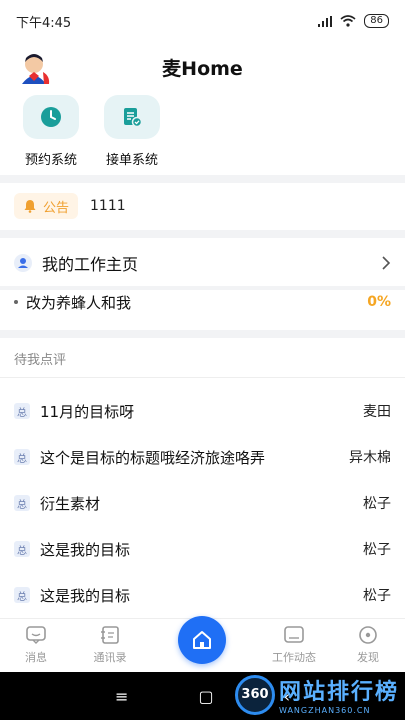 Image resolution: width=405 pixels, height=720 pixels. I want to click on work-feed-icon, so click(294, 634).